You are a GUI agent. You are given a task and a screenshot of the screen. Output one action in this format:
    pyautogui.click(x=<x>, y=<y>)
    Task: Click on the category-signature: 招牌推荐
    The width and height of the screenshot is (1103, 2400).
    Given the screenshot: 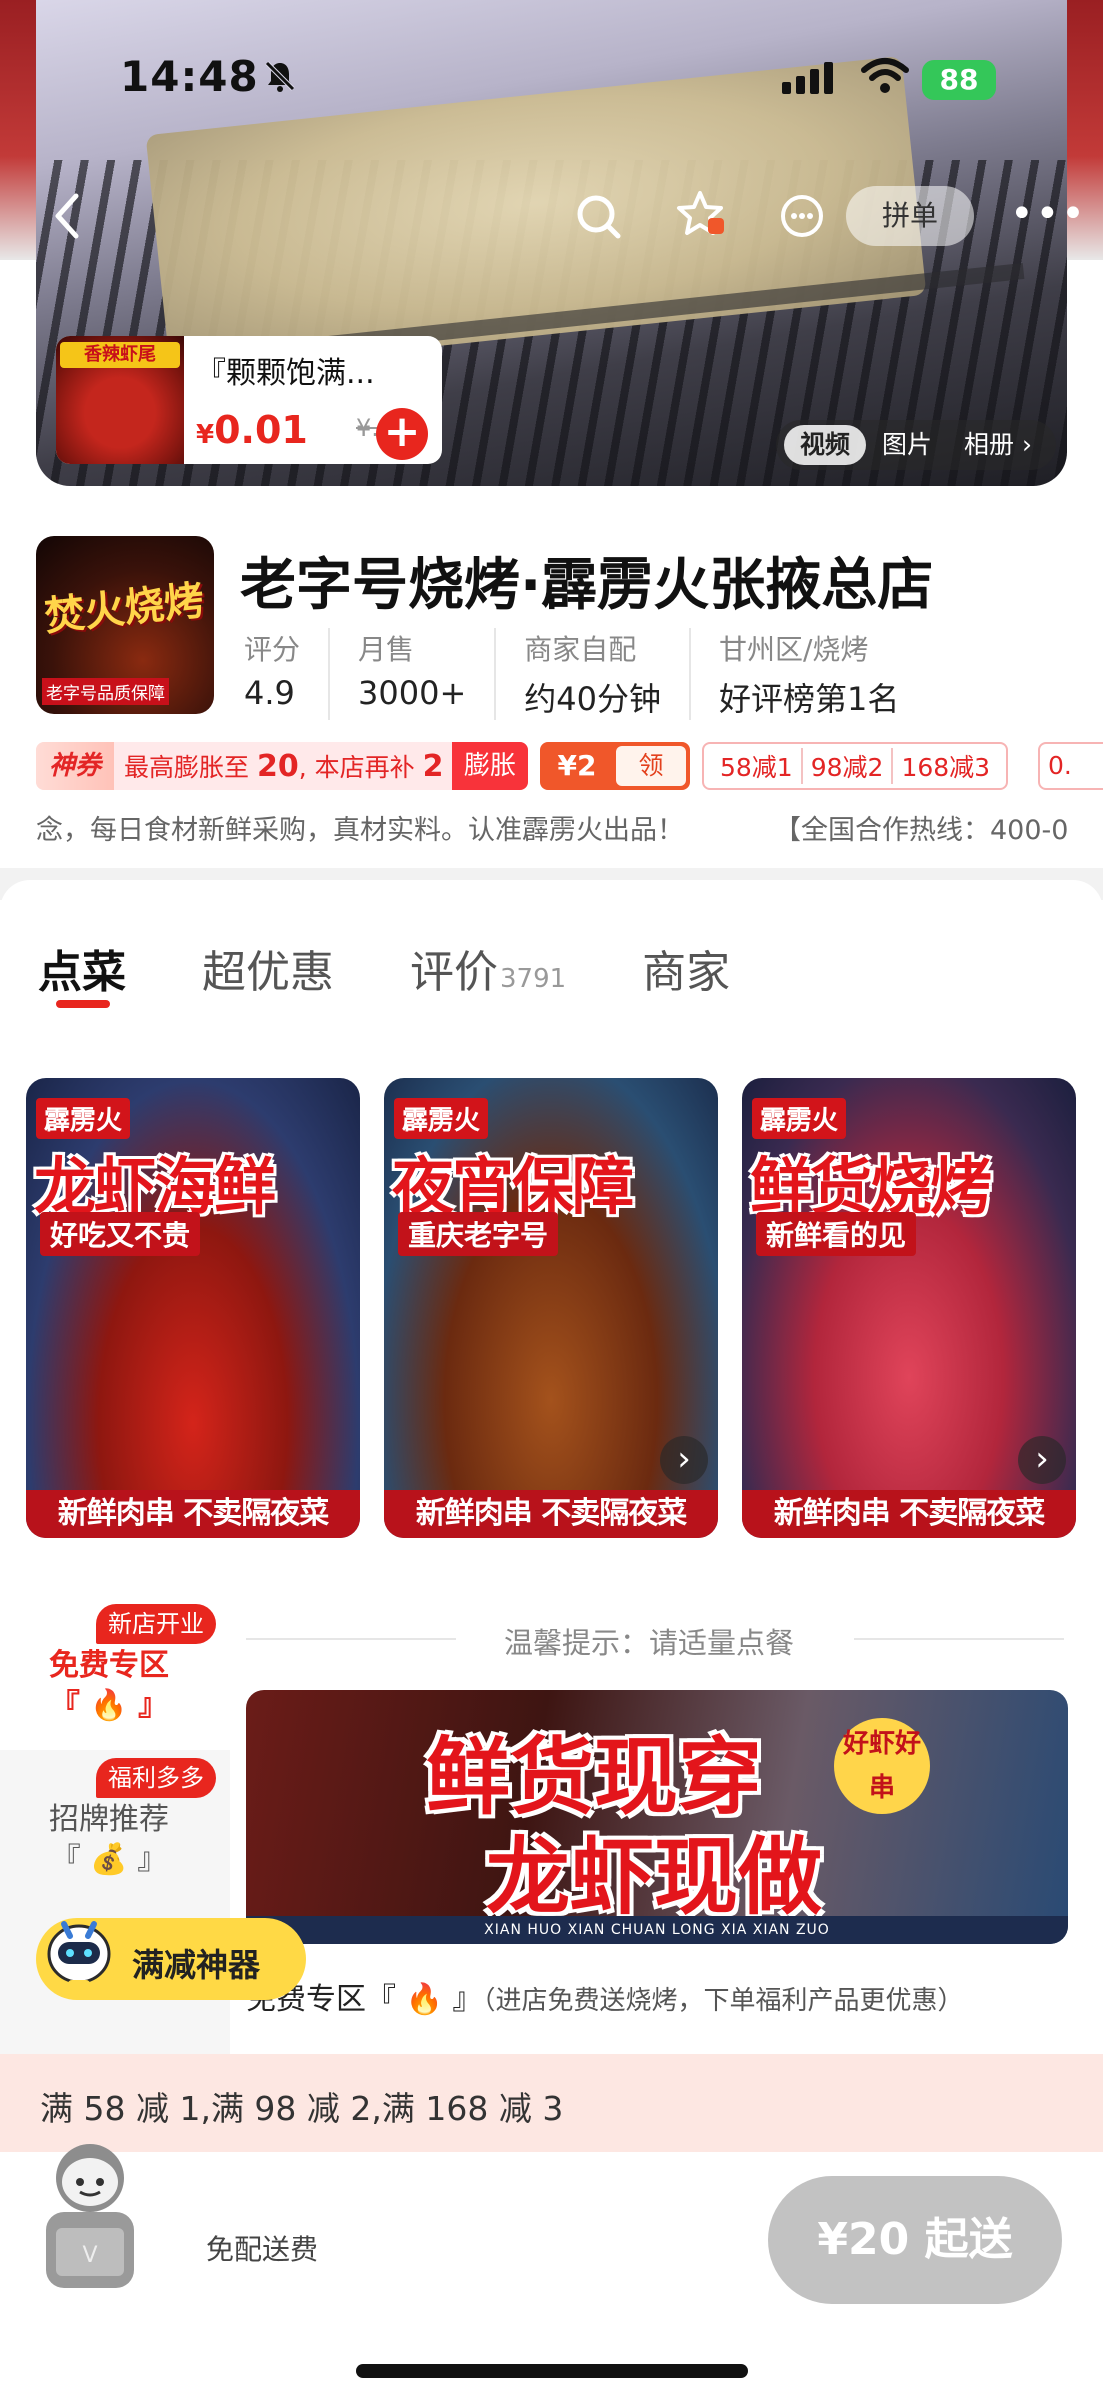 What is the action you would take?
    pyautogui.click(x=112, y=1820)
    